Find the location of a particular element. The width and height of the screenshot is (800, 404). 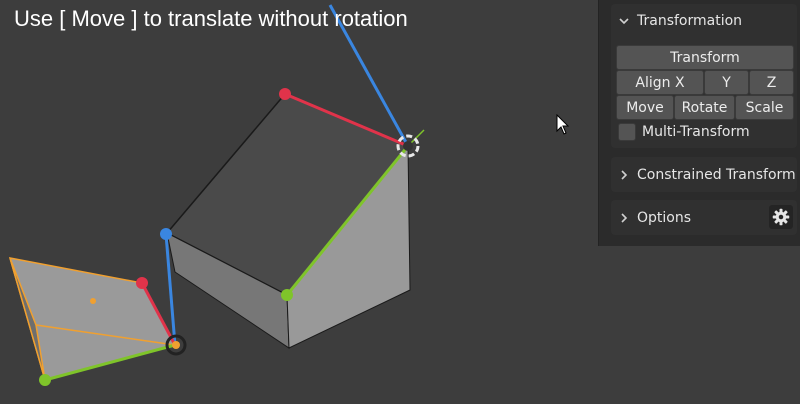

transformation-header: Transformation is located at coordinates (704, 20).